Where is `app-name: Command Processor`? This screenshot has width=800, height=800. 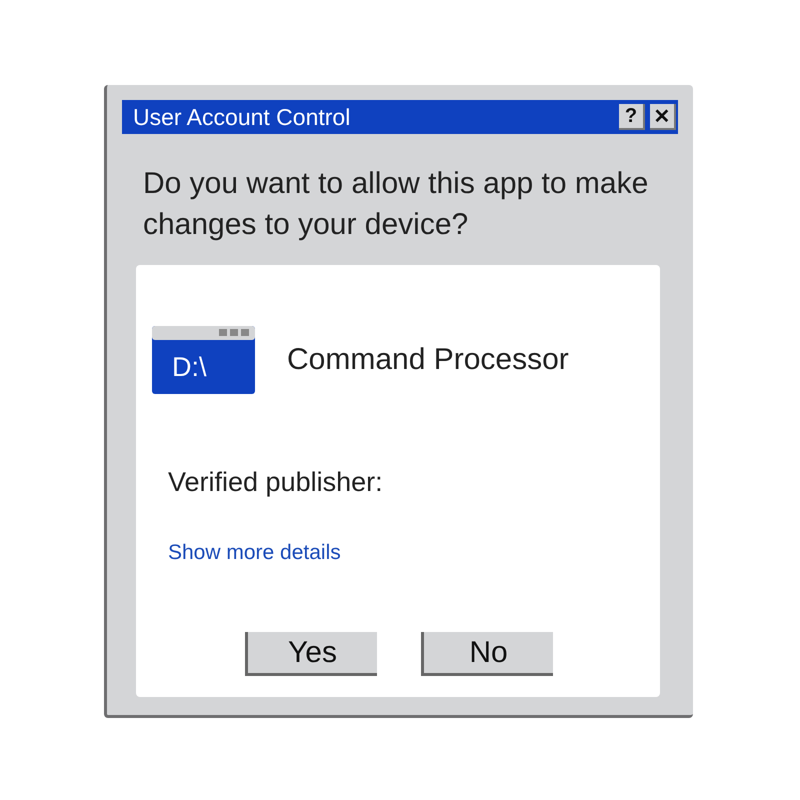 app-name: Command Processor is located at coordinates (428, 360).